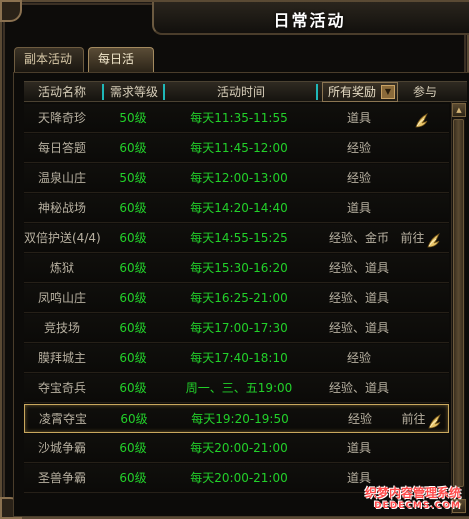  I want to click on reward-filter-value: 所有奖励, so click(352, 92).